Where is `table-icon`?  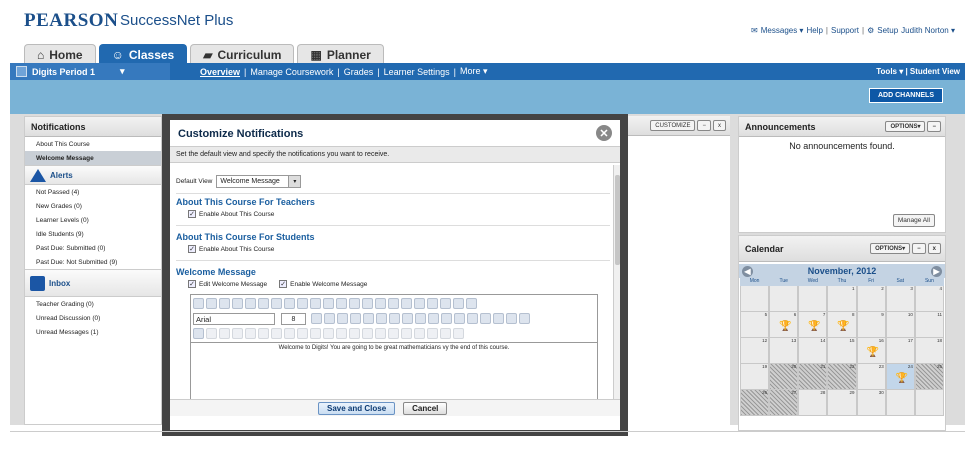
table-icon is located at coordinates (198, 333).